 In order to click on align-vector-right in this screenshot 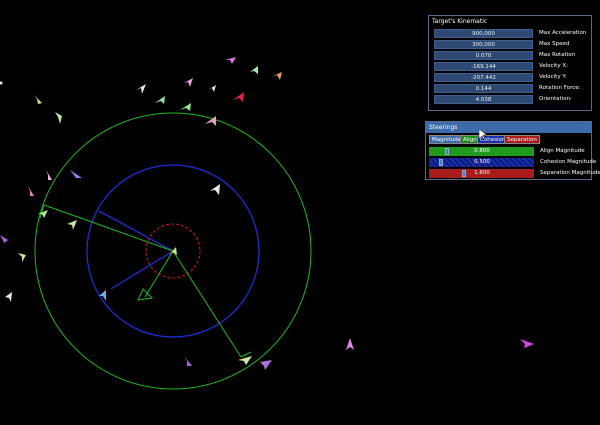, I will do `click(207, 304)`.